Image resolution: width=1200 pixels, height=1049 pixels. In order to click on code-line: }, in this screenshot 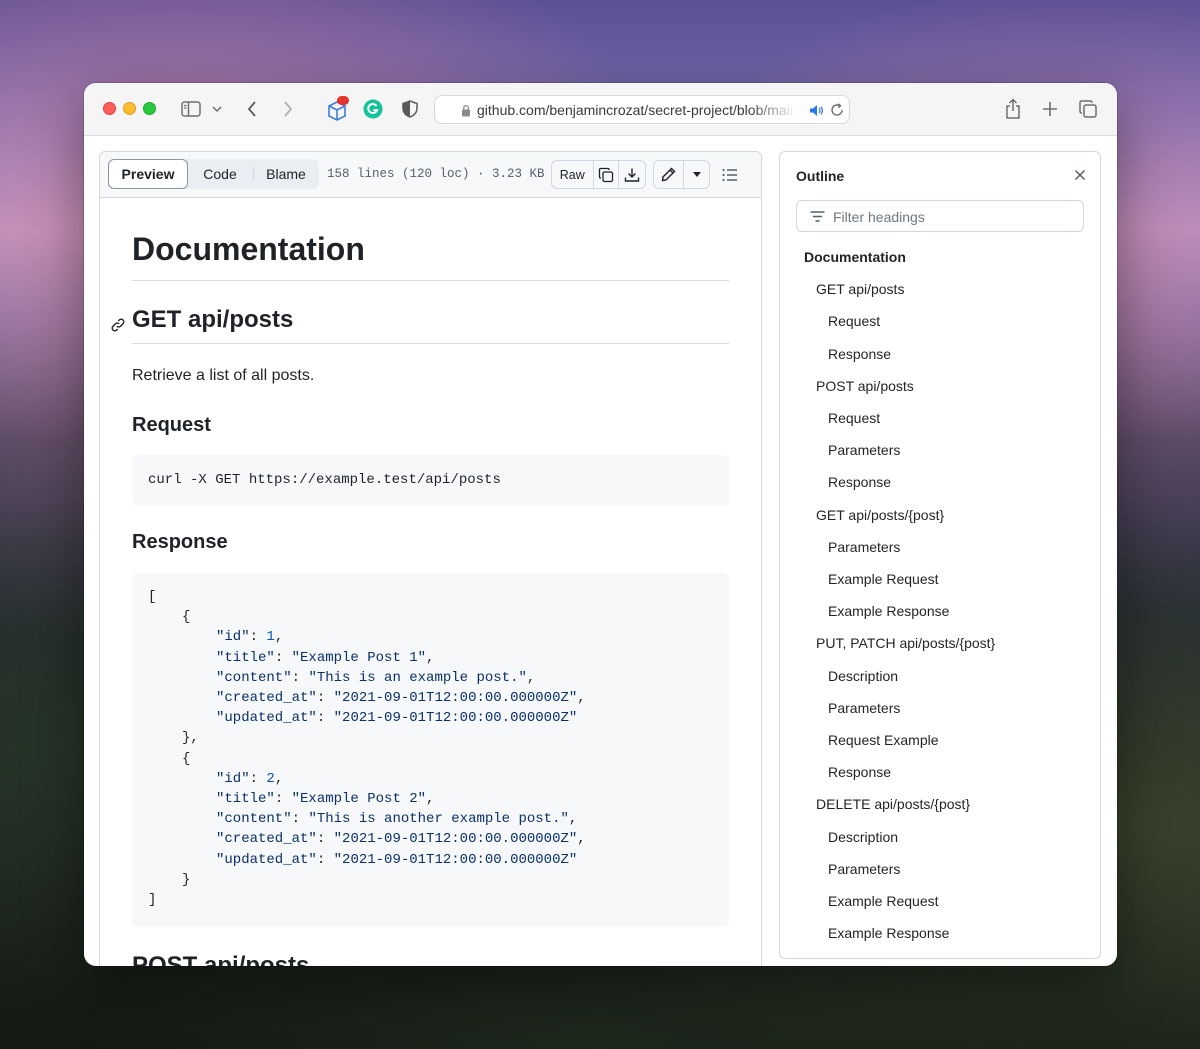, I will do `click(190, 740)`.